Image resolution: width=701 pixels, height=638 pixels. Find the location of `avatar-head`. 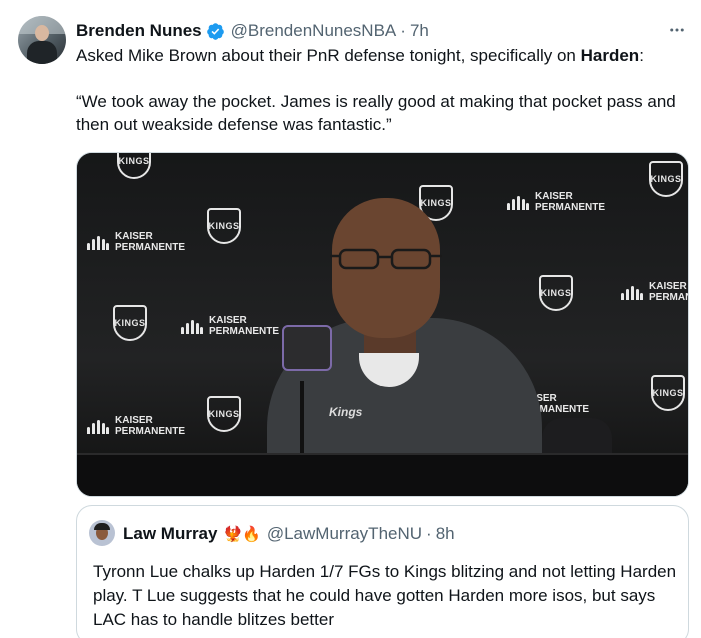

avatar-head is located at coordinates (42, 33).